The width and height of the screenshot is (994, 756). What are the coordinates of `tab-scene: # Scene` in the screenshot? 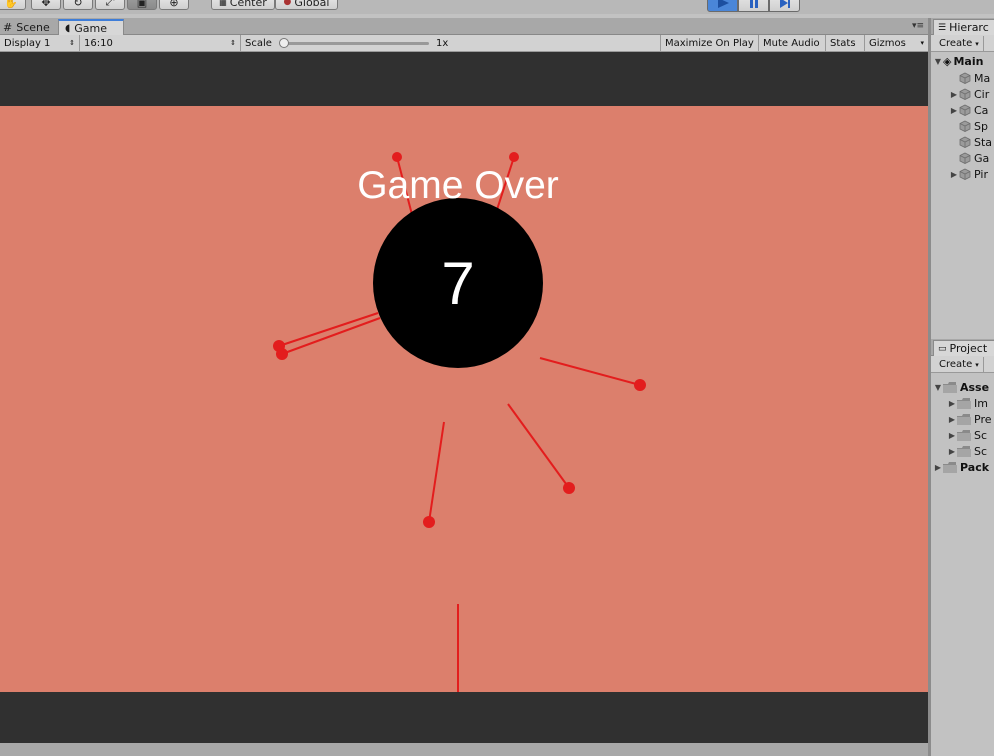 It's located at (28, 27).